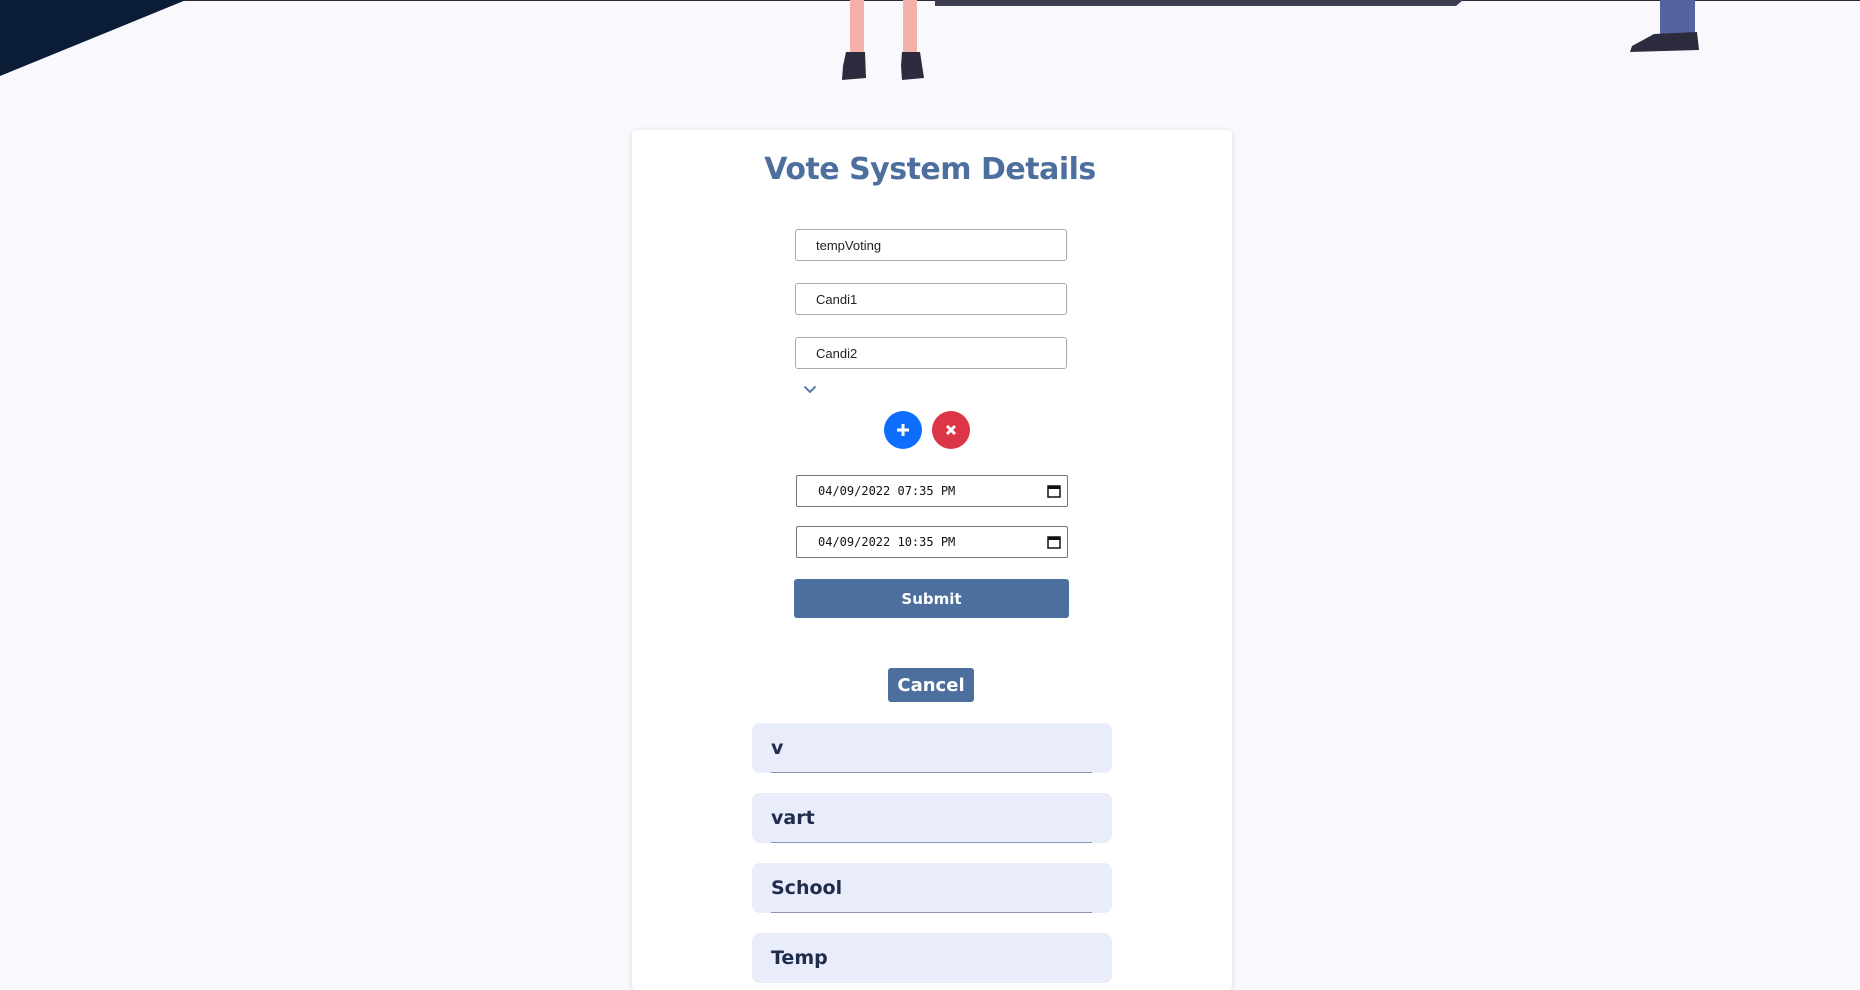 This screenshot has width=1860, height=990. I want to click on vote-list-item-label: Temp, so click(799, 958).